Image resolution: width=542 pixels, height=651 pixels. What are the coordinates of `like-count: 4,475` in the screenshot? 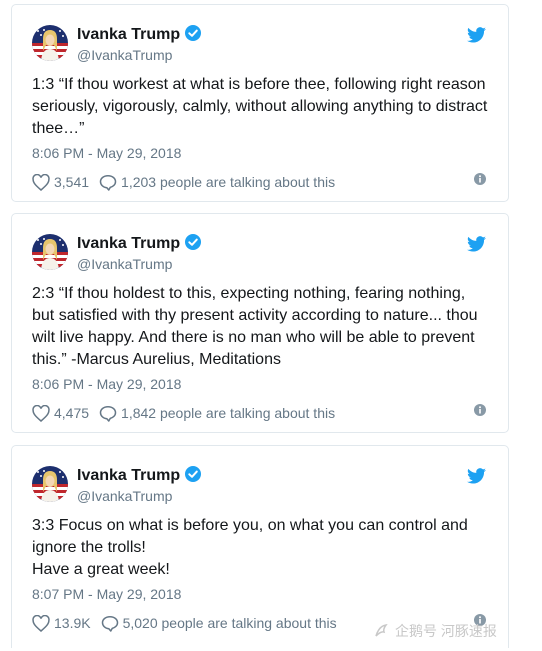 It's located at (72, 413).